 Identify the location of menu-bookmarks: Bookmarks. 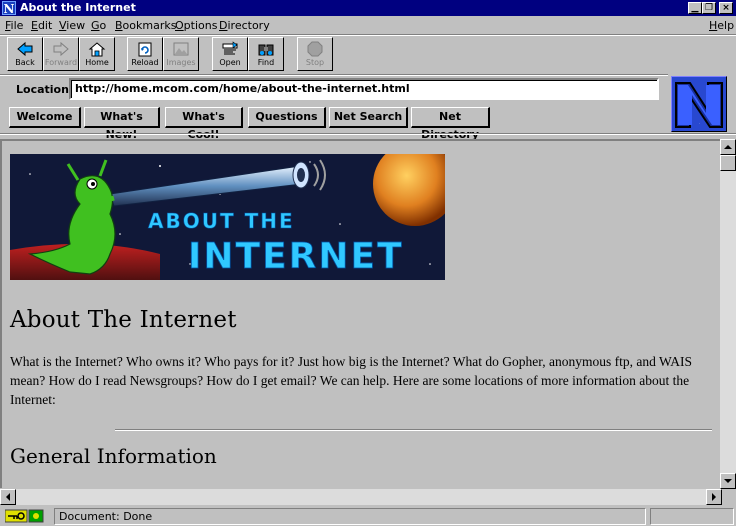
(145, 25).